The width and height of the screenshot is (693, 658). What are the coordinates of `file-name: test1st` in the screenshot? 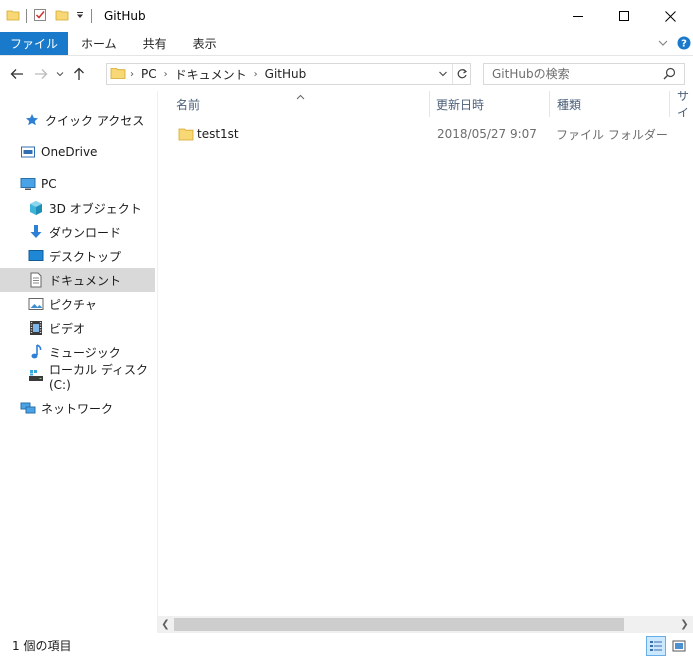 It's located at (218, 134).